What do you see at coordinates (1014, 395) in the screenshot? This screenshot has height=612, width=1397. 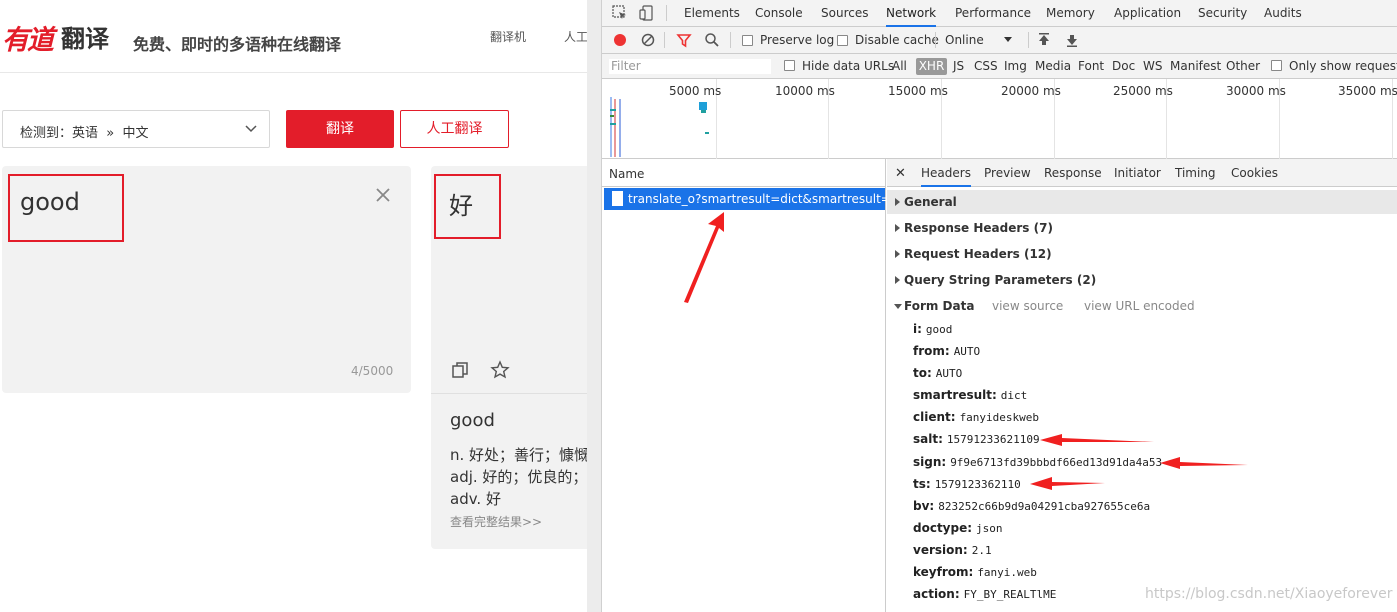 I see `form-data-value: dict` at bounding box center [1014, 395].